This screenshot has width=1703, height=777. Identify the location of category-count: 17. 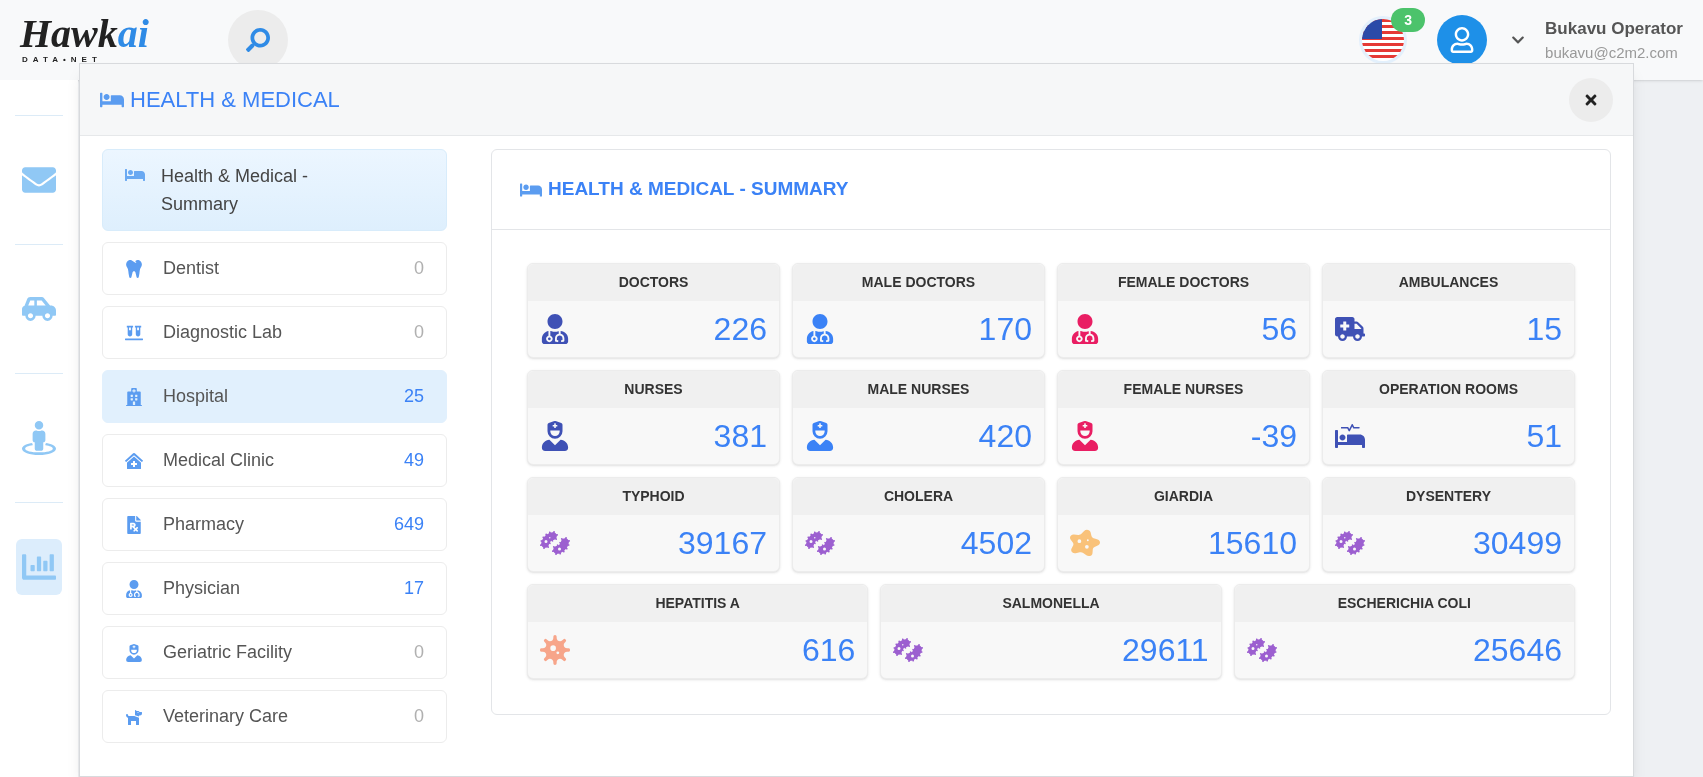
(413, 588).